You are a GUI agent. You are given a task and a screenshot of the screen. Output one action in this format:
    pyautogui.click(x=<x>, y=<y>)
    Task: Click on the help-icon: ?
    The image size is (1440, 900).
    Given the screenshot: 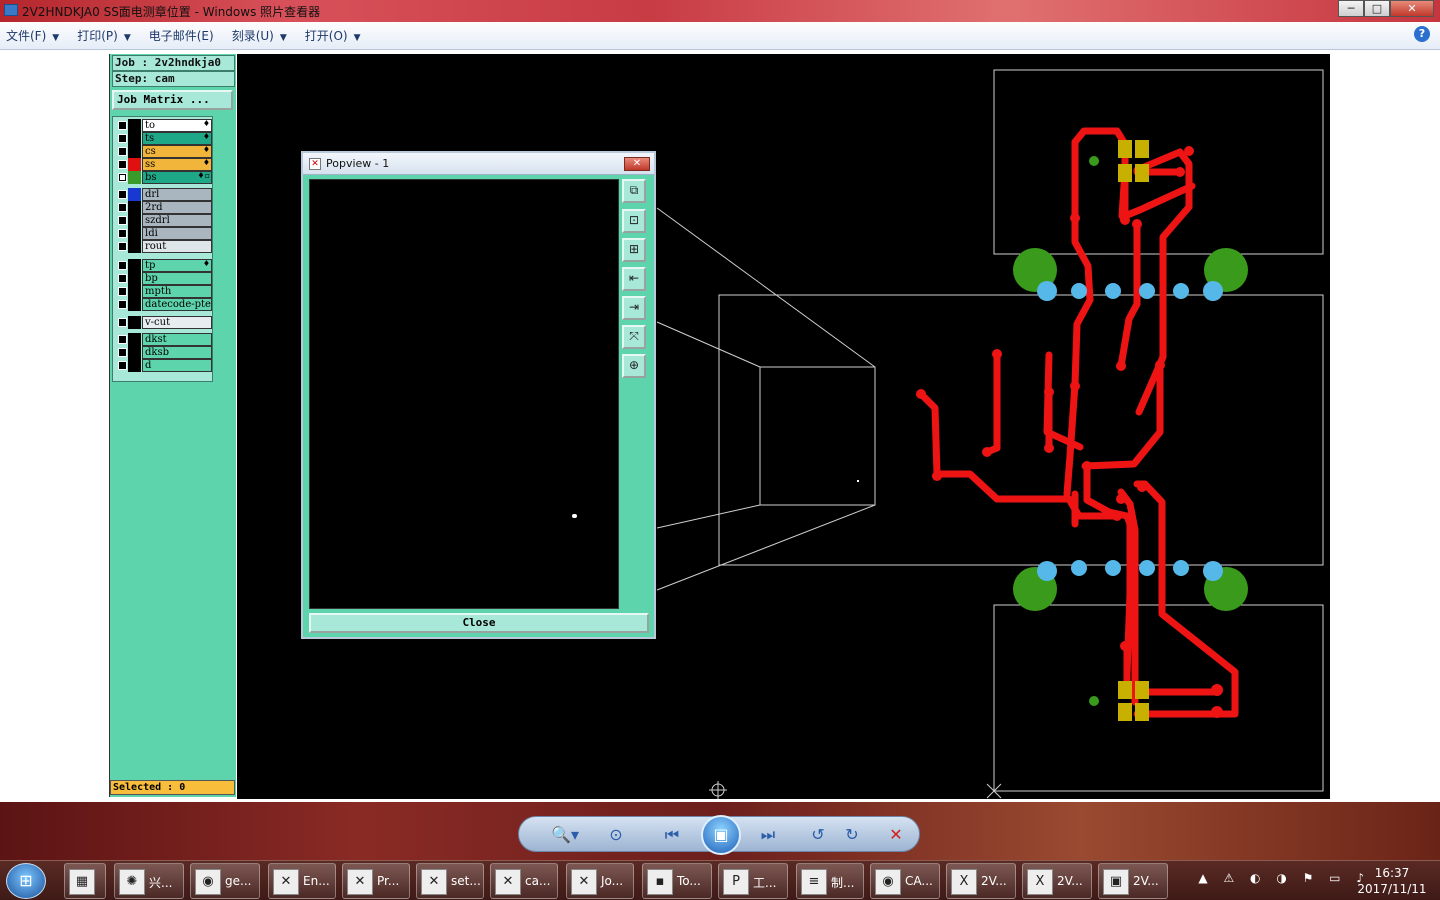 What is the action you would take?
    pyautogui.click(x=1422, y=34)
    